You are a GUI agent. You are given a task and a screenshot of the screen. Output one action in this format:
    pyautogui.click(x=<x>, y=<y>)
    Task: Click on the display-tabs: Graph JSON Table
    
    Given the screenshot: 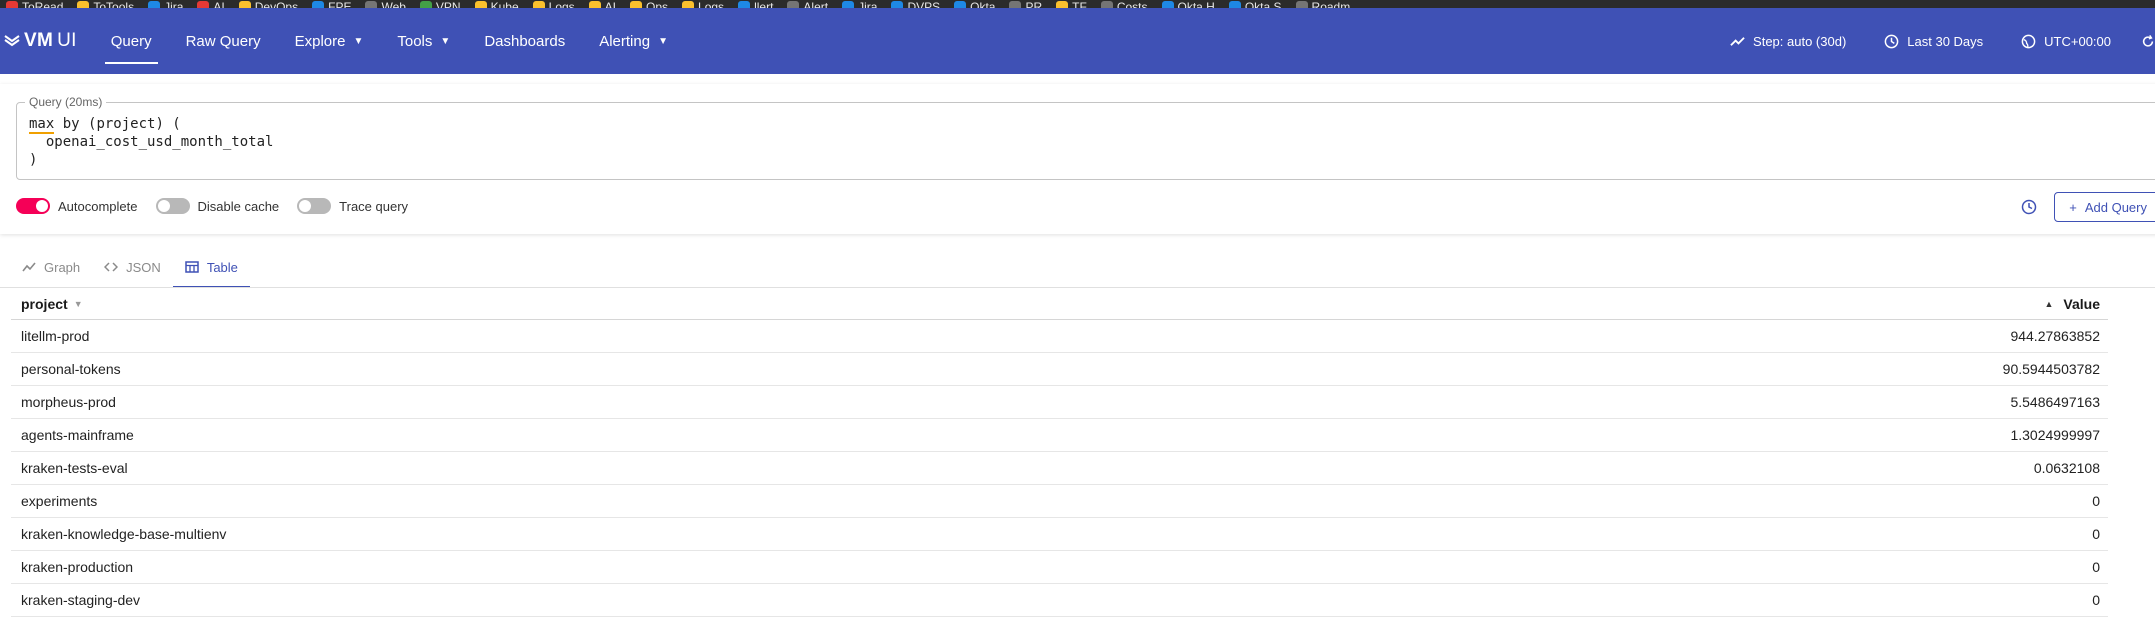 What is the action you would take?
    pyautogui.click(x=130, y=267)
    